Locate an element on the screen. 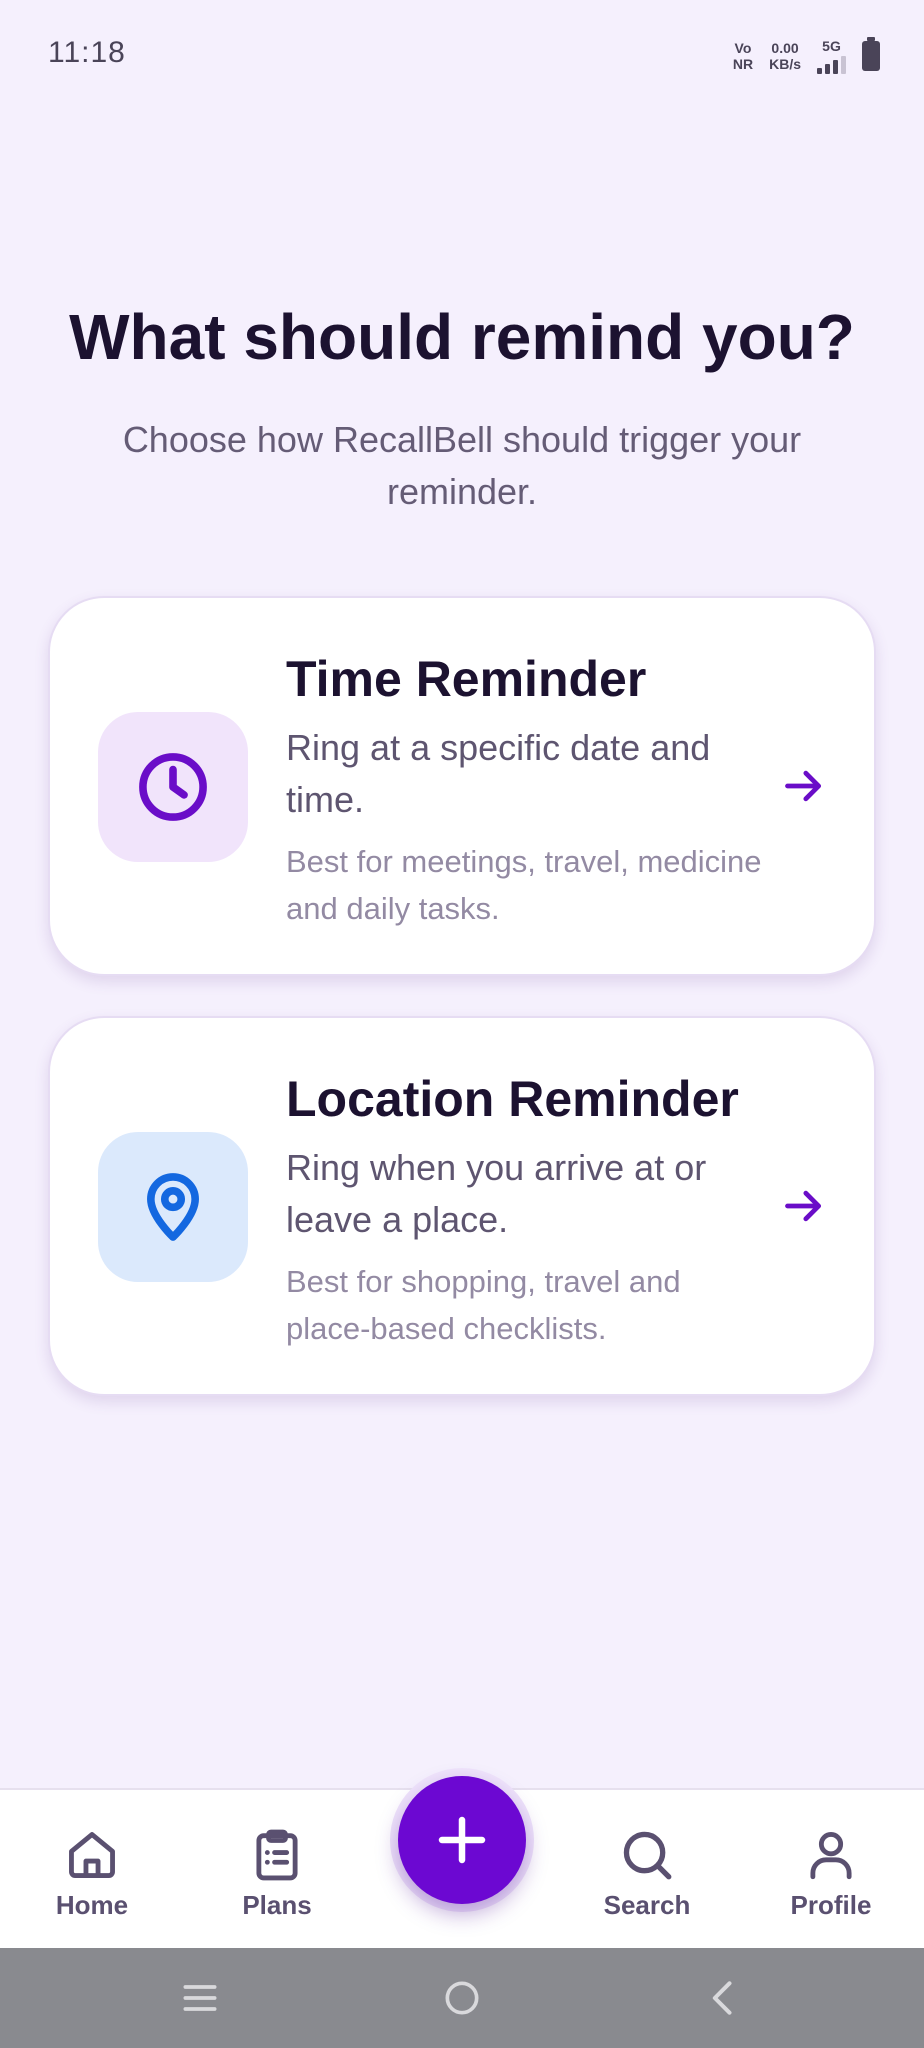 This screenshot has width=924, height=2048. speed-value: 0.00 is located at coordinates (785, 48).